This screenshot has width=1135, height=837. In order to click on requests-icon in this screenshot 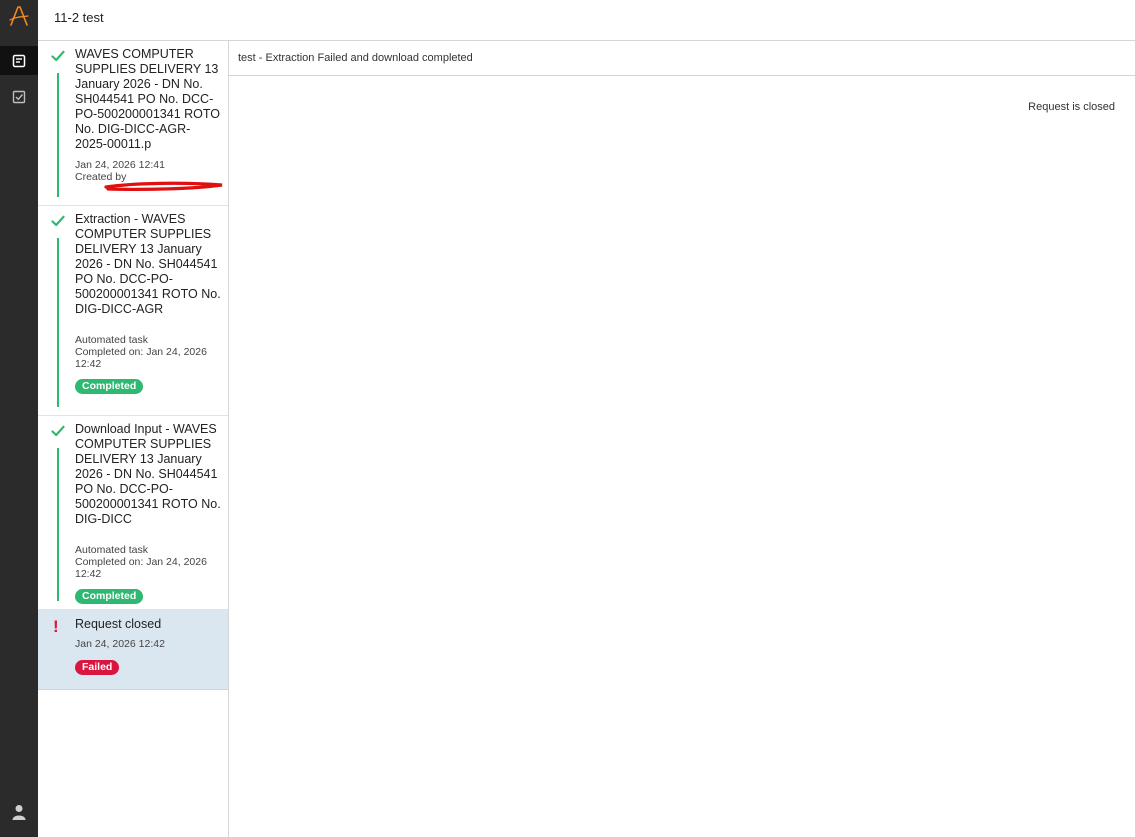, I will do `click(19, 60)`.